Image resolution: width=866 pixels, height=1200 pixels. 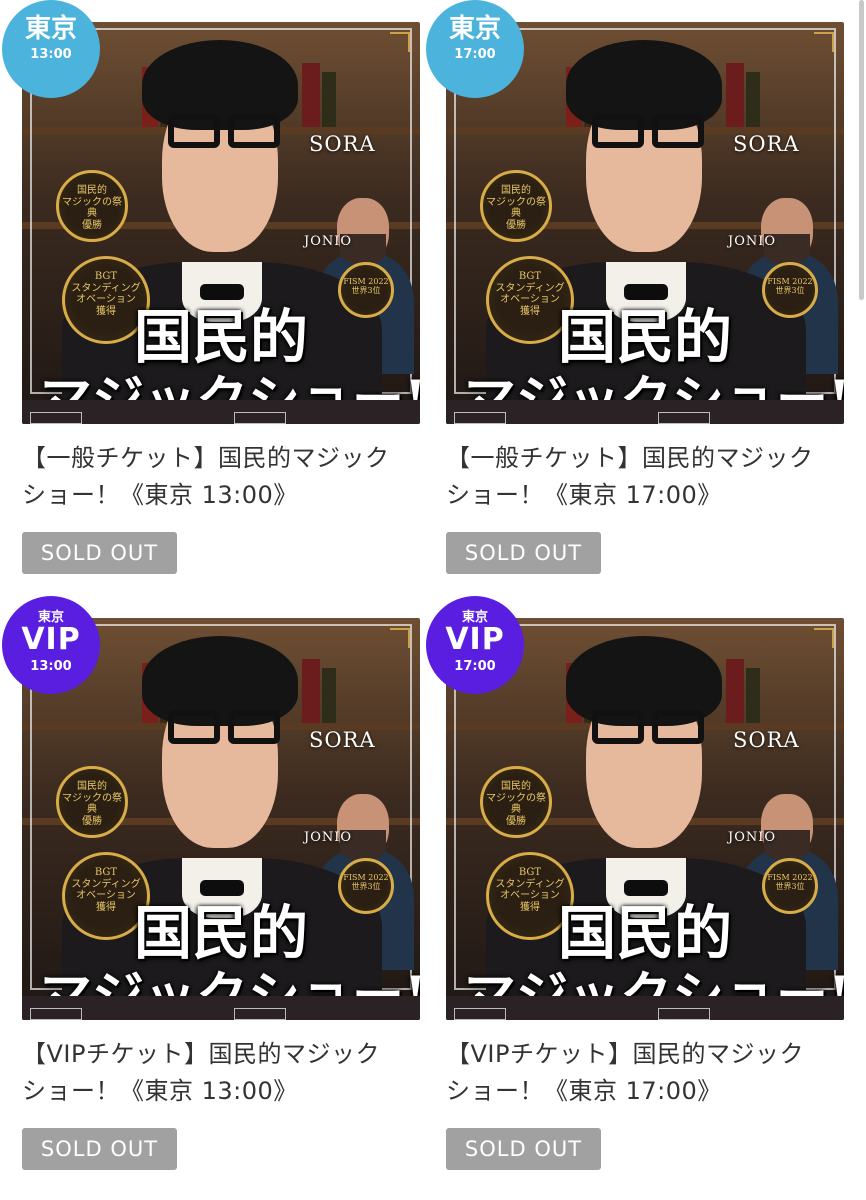 I want to click on product-title: 【VIPチケット】国民的マジック ショー！《東京 17:00》, so click(x=656, y=1073).